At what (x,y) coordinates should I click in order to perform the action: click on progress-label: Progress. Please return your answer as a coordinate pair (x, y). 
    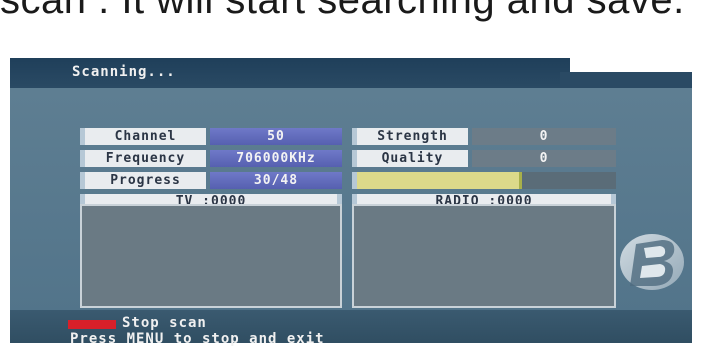
    Looking at the image, I should click on (143, 180).